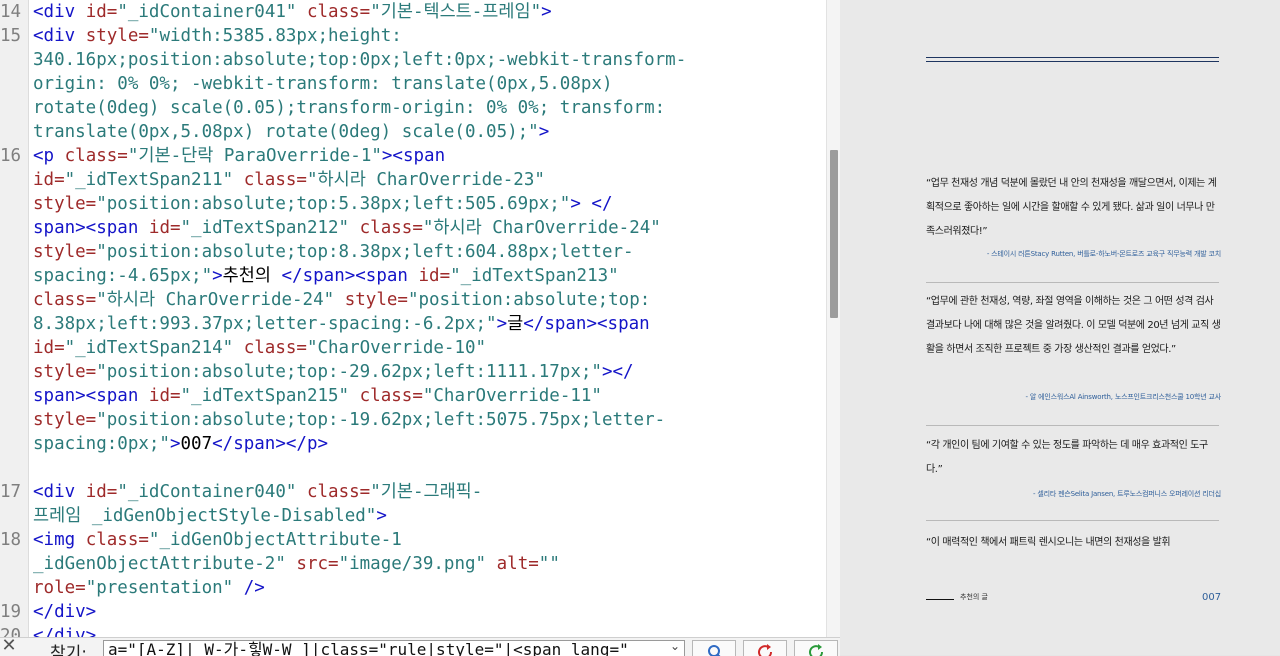 The width and height of the screenshot is (1280, 656). I want to click on code-line: 20 </div>, so click(401, 630).